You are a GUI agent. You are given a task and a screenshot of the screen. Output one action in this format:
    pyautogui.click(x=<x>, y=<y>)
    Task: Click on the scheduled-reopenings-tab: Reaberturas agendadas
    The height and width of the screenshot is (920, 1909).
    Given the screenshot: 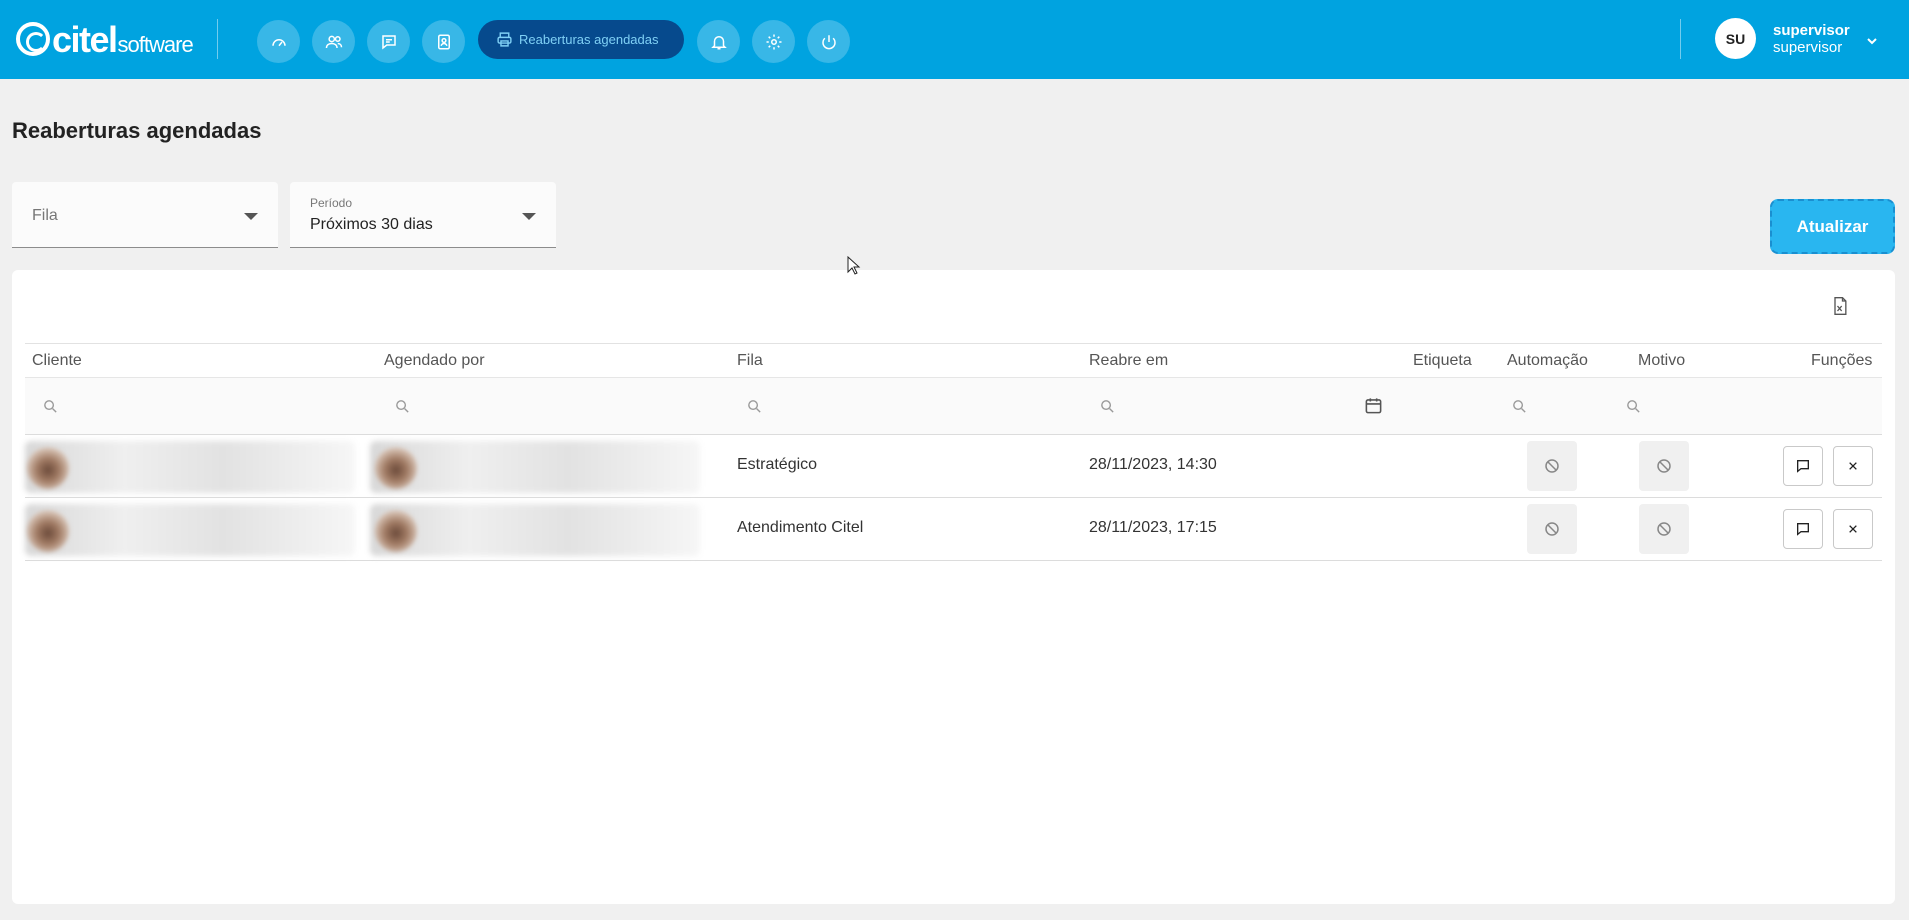 What is the action you would take?
    pyautogui.click(x=581, y=39)
    